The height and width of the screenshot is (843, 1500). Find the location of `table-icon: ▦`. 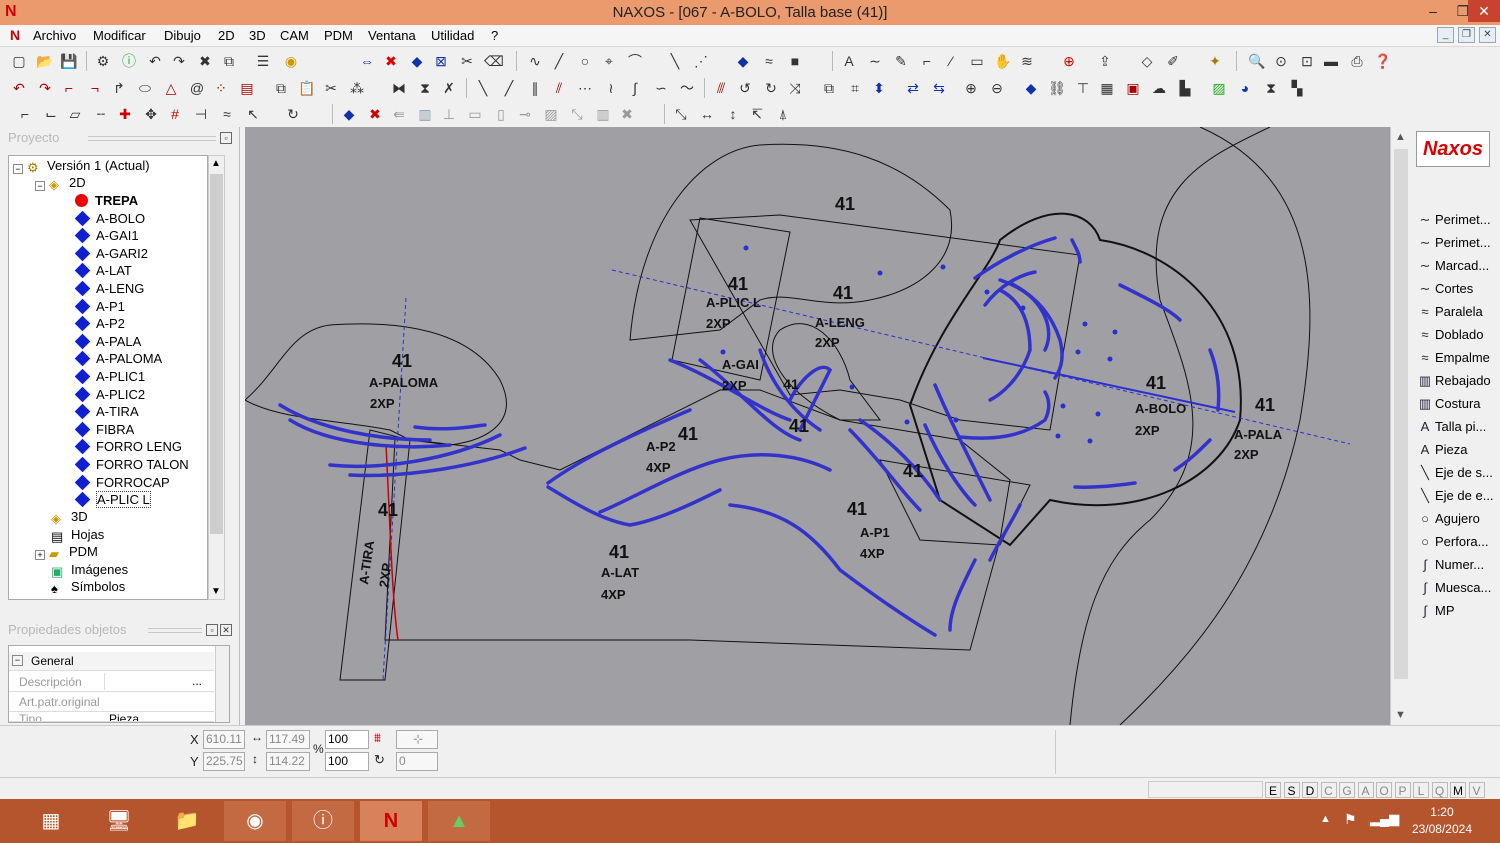

table-icon: ▦ is located at coordinates (1107, 88).